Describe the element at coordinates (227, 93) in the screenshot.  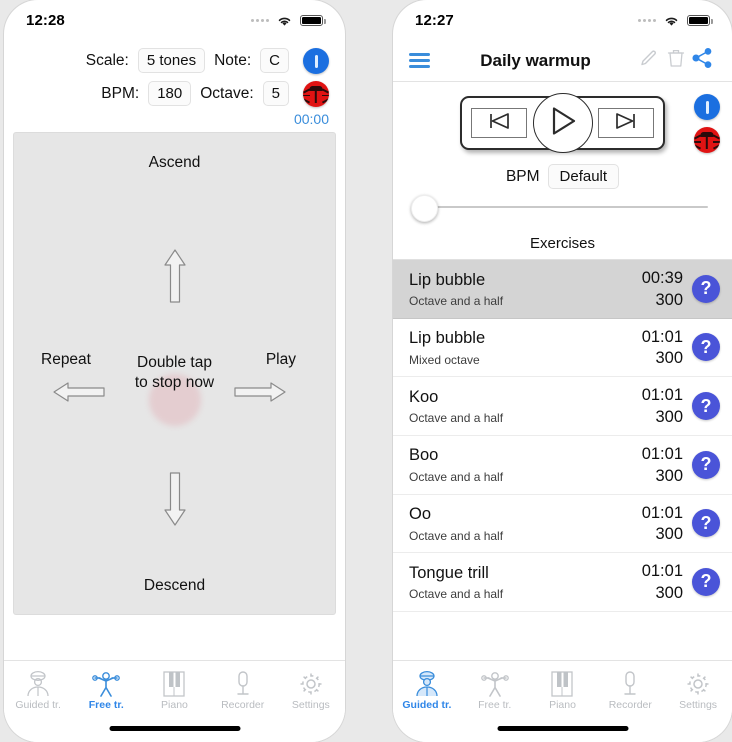
I see `octave-label: Octave:` at that location.